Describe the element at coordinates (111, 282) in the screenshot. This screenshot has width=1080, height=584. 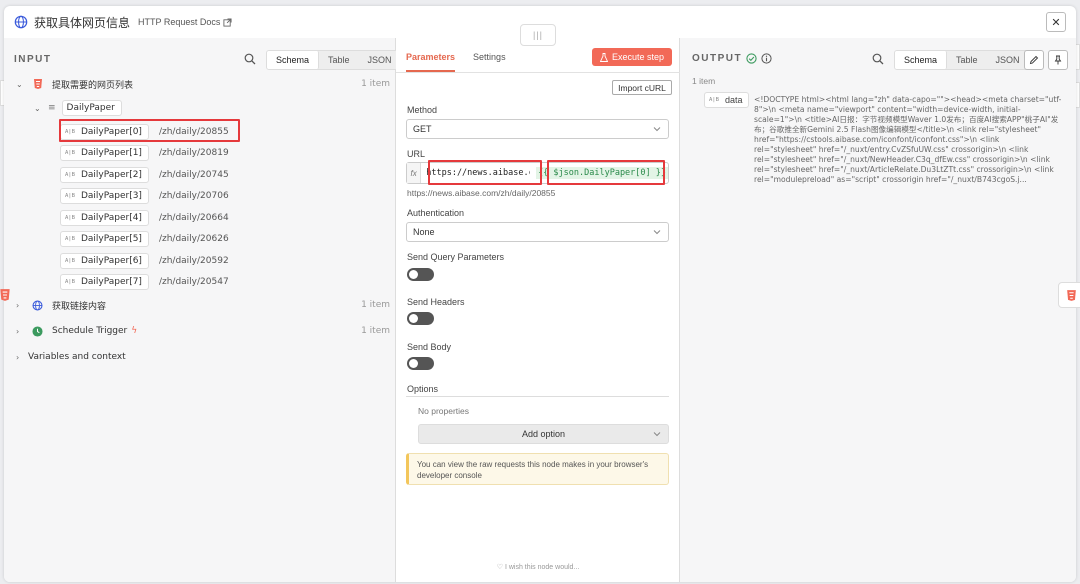
I see `field-key: DailyPaper[7]` at that location.